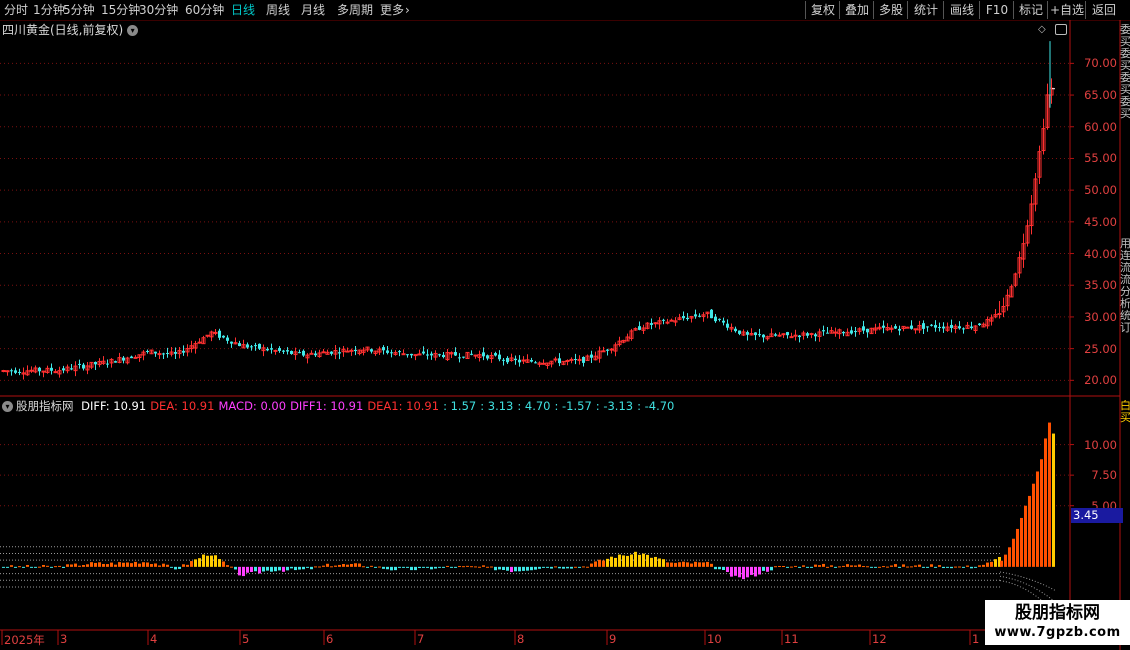  What do you see at coordinates (49, 10) in the screenshot?
I see `period-tab-1min: 1分钟` at bounding box center [49, 10].